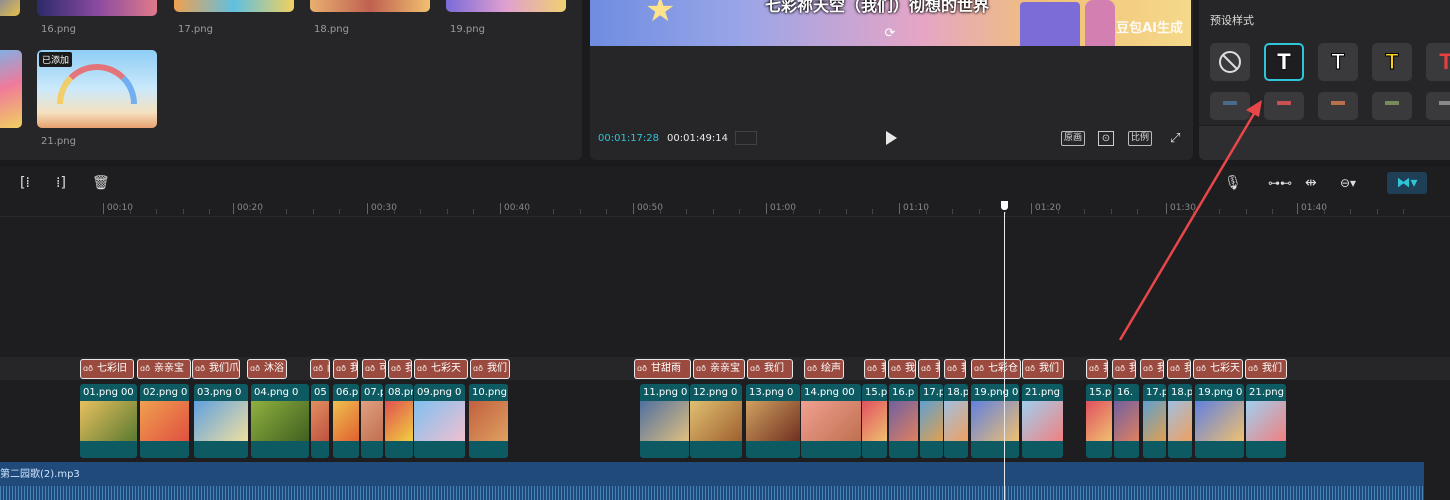  What do you see at coordinates (1190, 220) in the screenshot?
I see `annotation-arrow` at bounding box center [1190, 220].